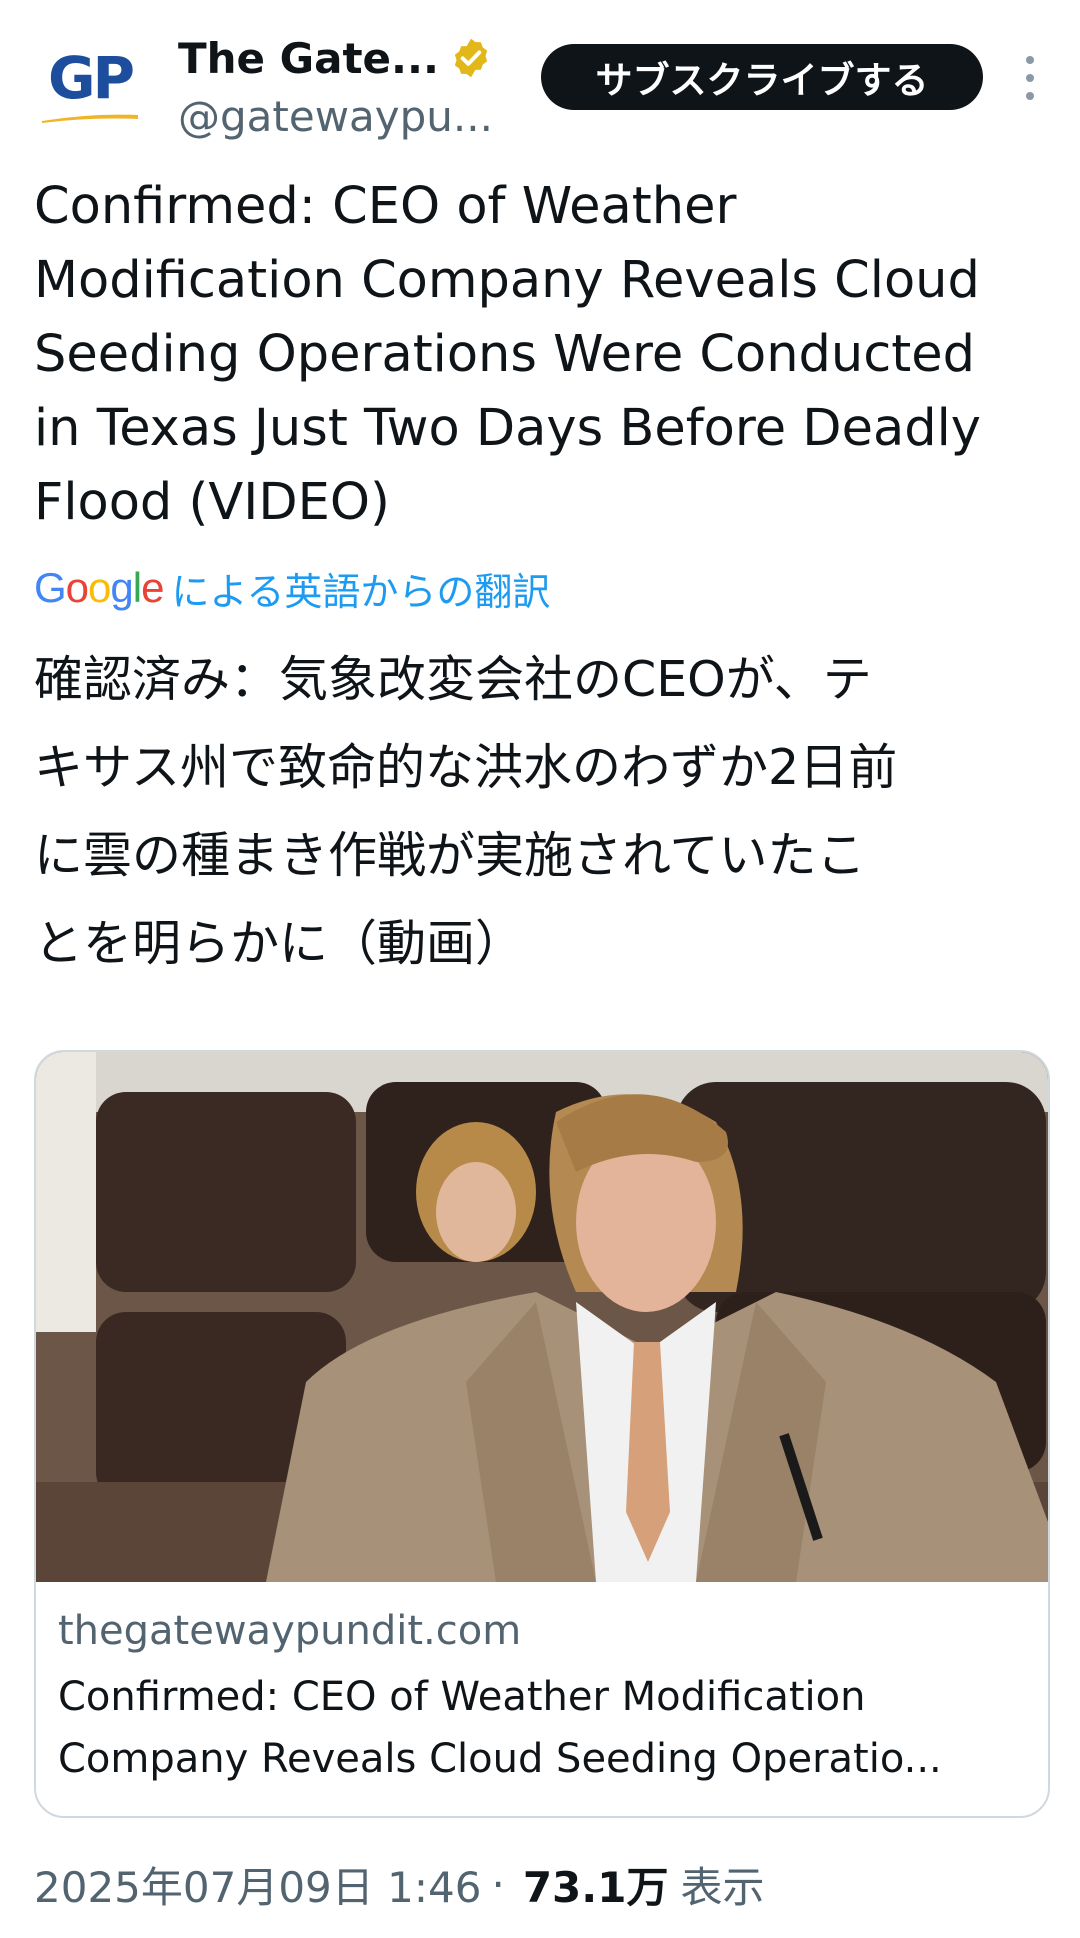 The height and width of the screenshot is (1938, 1080). What do you see at coordinates (91, 78) in the screenshot?
I see `avatar-logo-text: GP` at bounding box center [91, 78].